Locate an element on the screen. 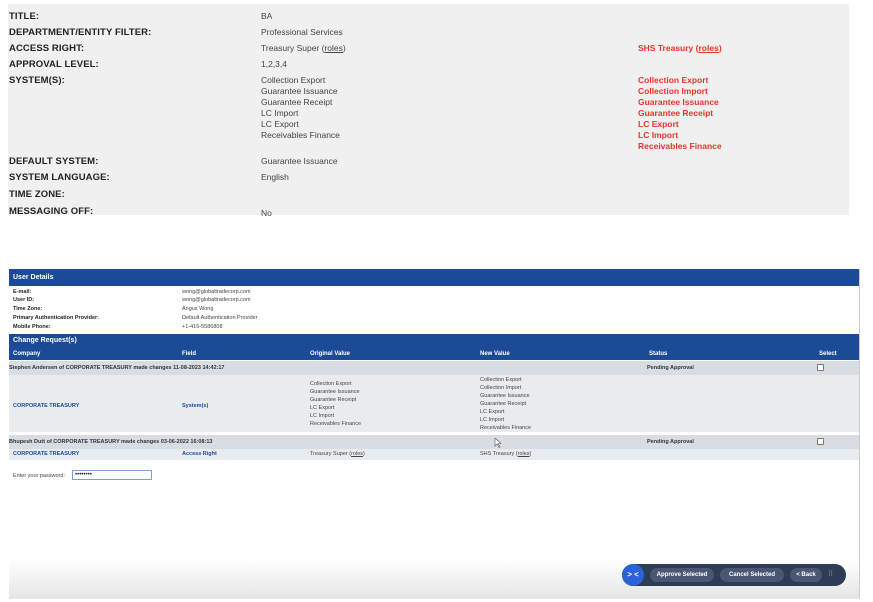 The image size is (873, 602). user-id-label: User ID: is located at coordinates (24, 300).